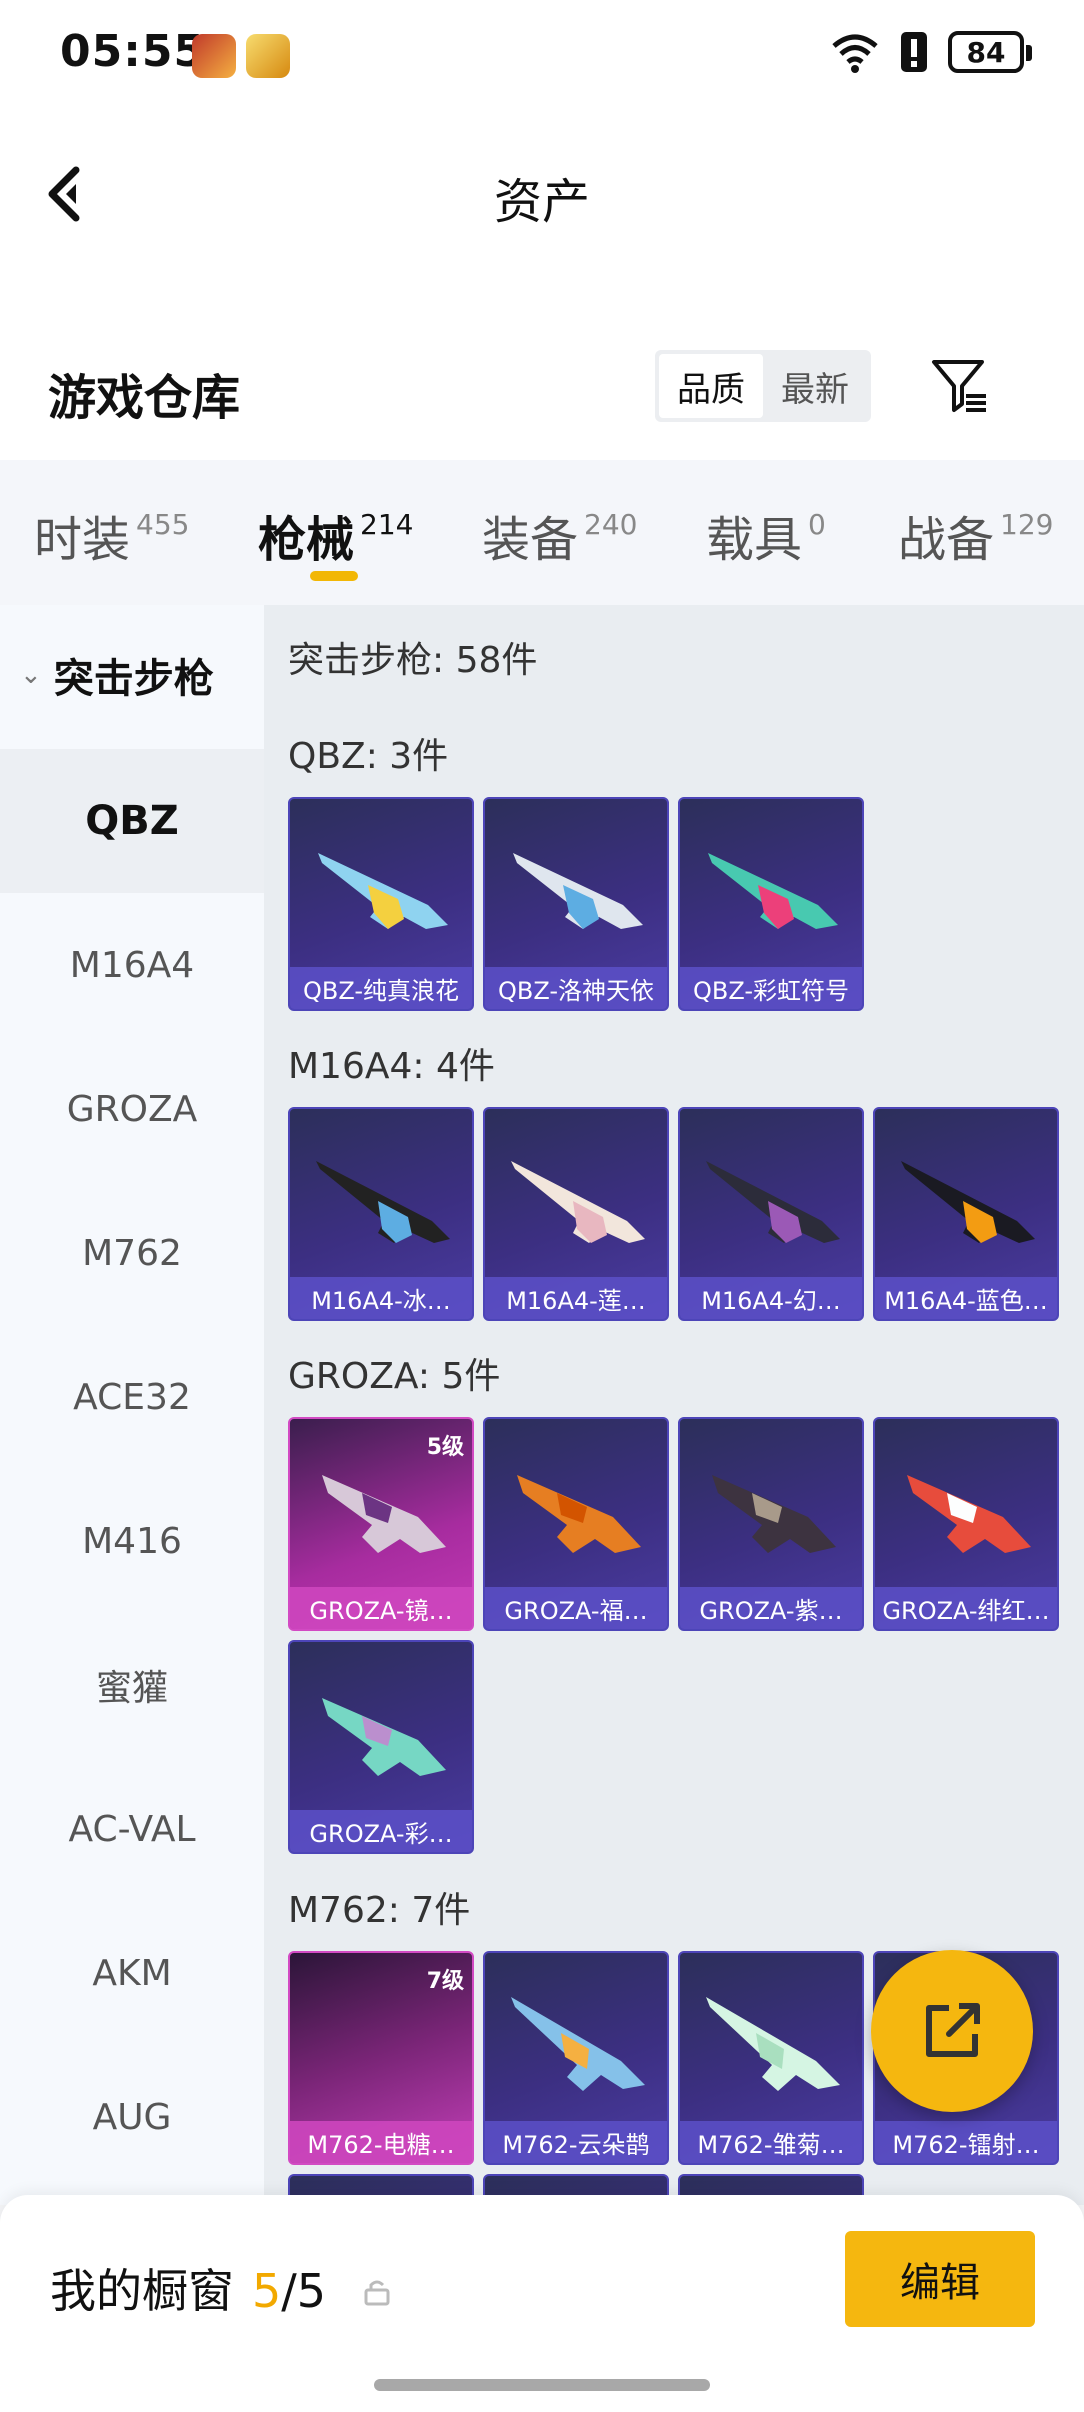 This screenshot has height=2412, width=1084. Describe the element at coordinates (394, 1376) in the screenshot. I see `section-title: GROZA: 5件` at that location.